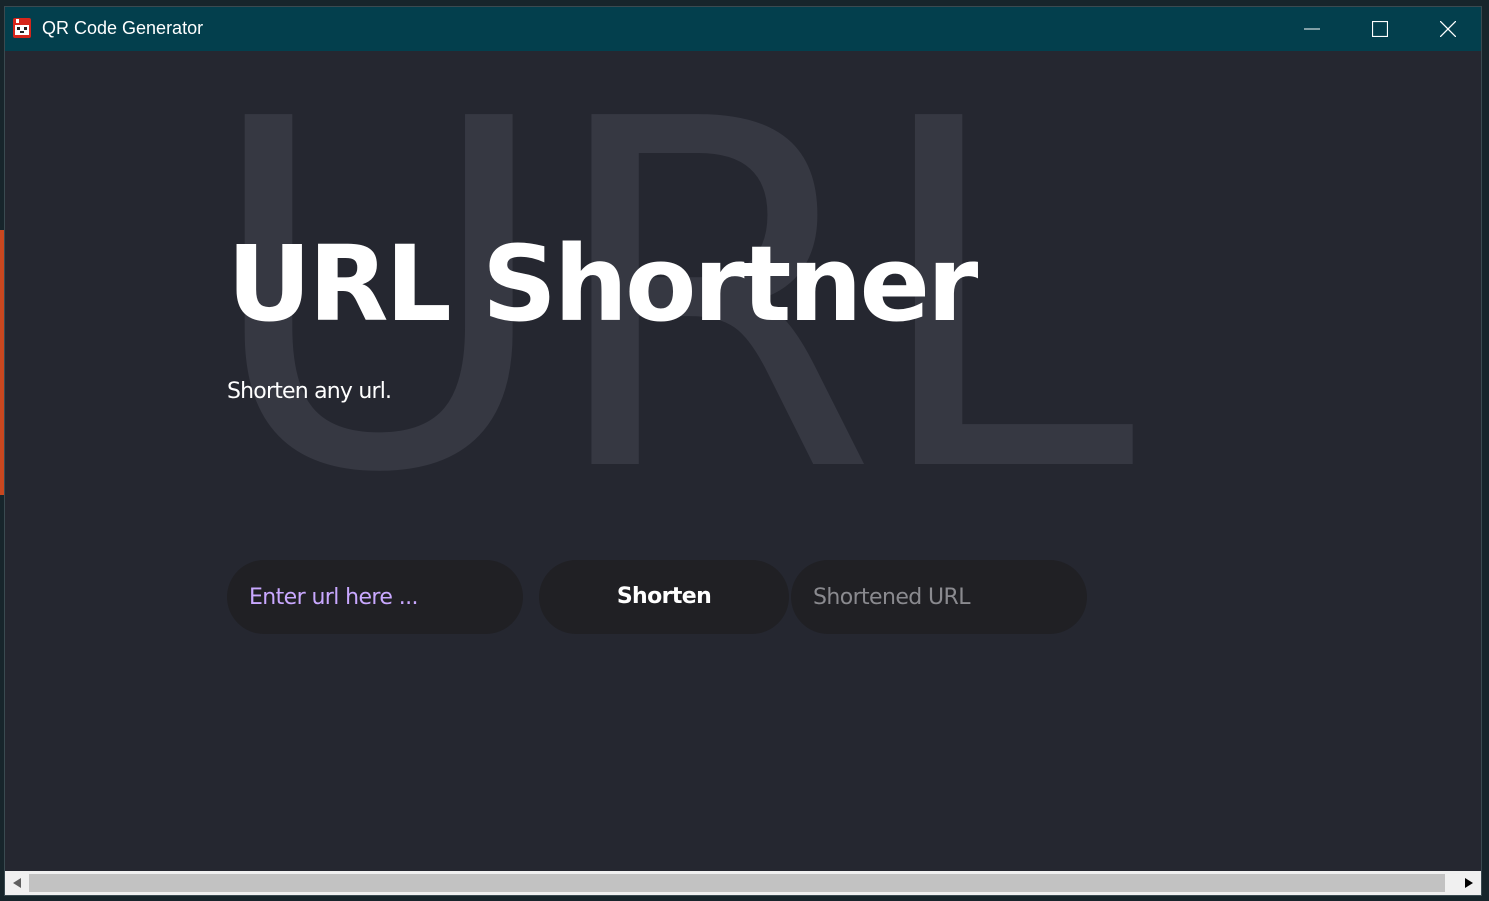 The height and width of the screenshot is (901, 1489). Describe the element at coordinates (939, 597) in the screenshot. I see `shortened-url-field` at that location.